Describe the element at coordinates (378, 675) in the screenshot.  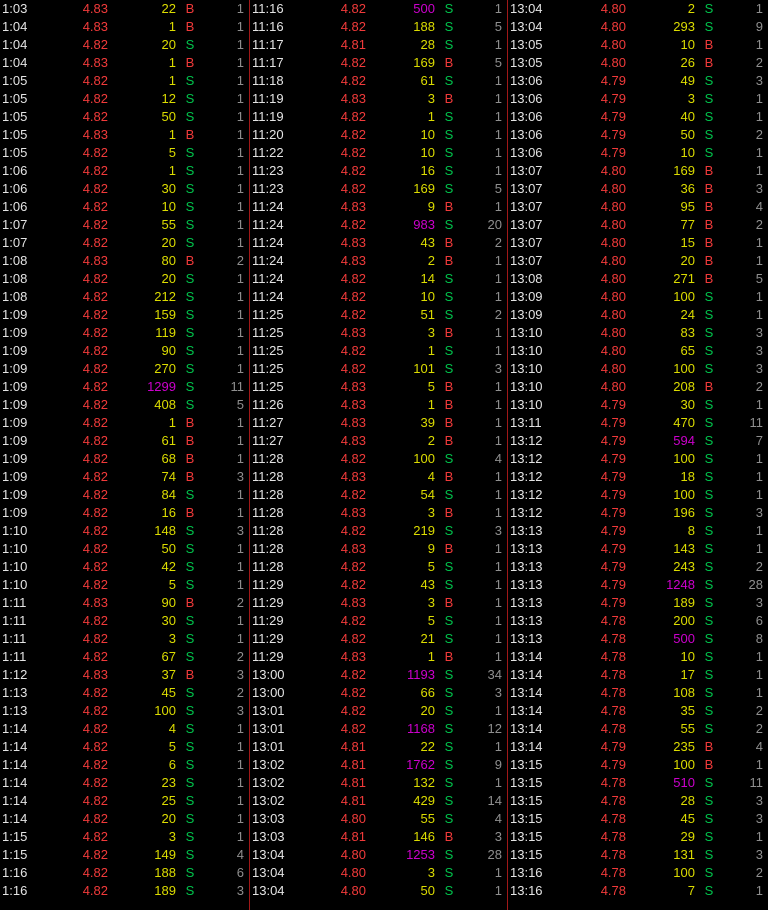
I see `trade-row: 13:00 4.82 1193 S 34` at that location.